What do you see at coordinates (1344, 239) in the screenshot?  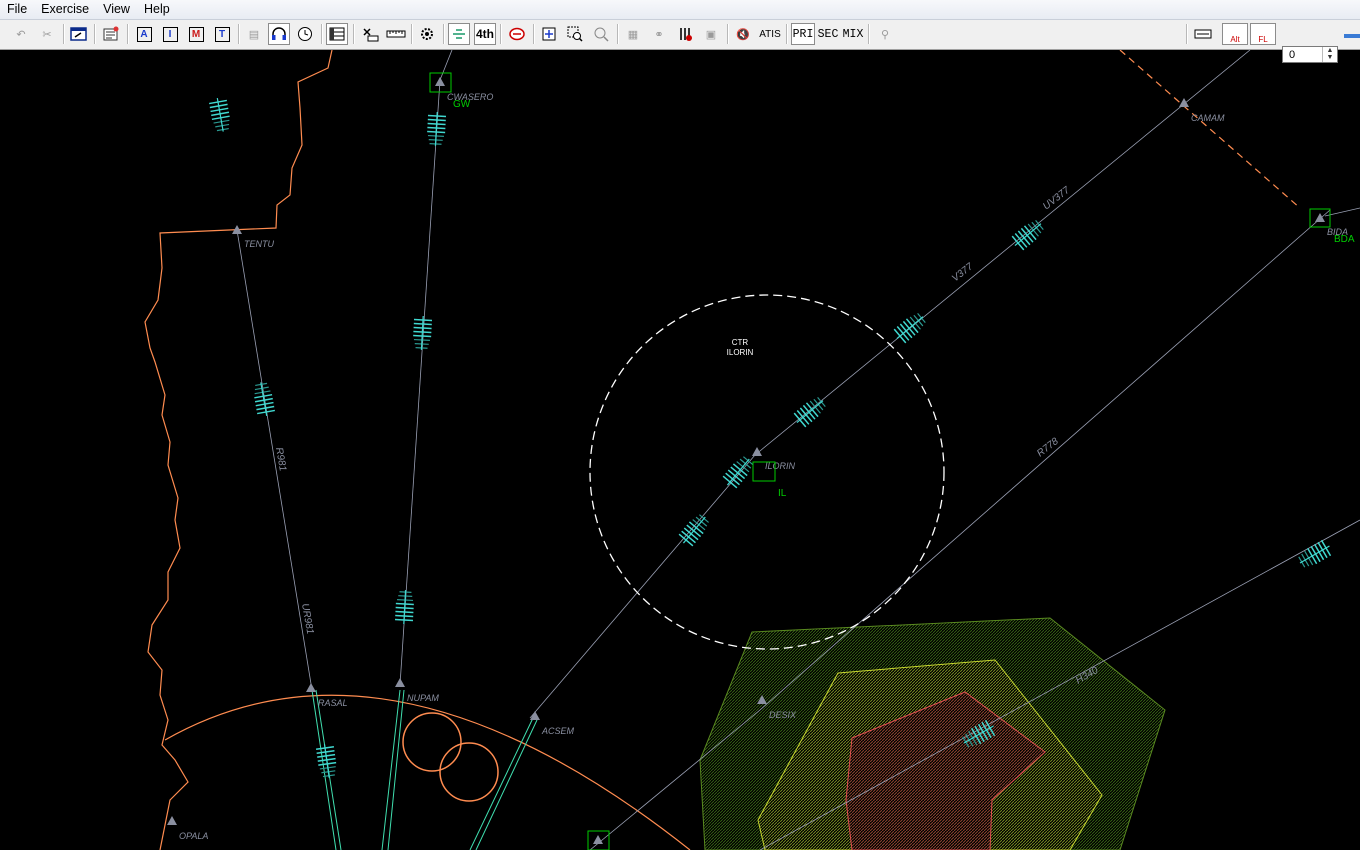 I see `airport-label: BDA` at bounding box center [1344, 239].